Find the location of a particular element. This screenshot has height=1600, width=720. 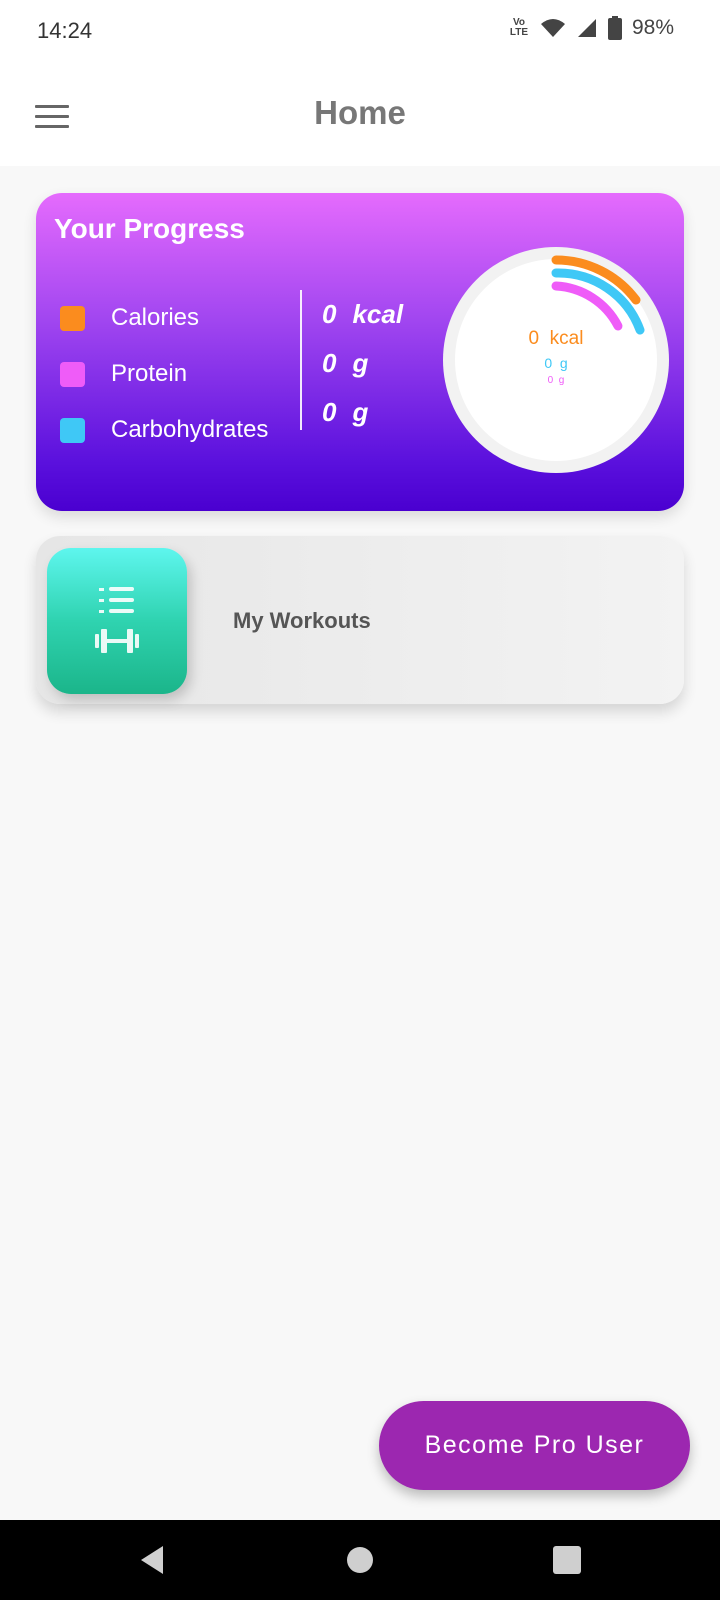

back-triangle-icon is located at coordinates (153, 1560).